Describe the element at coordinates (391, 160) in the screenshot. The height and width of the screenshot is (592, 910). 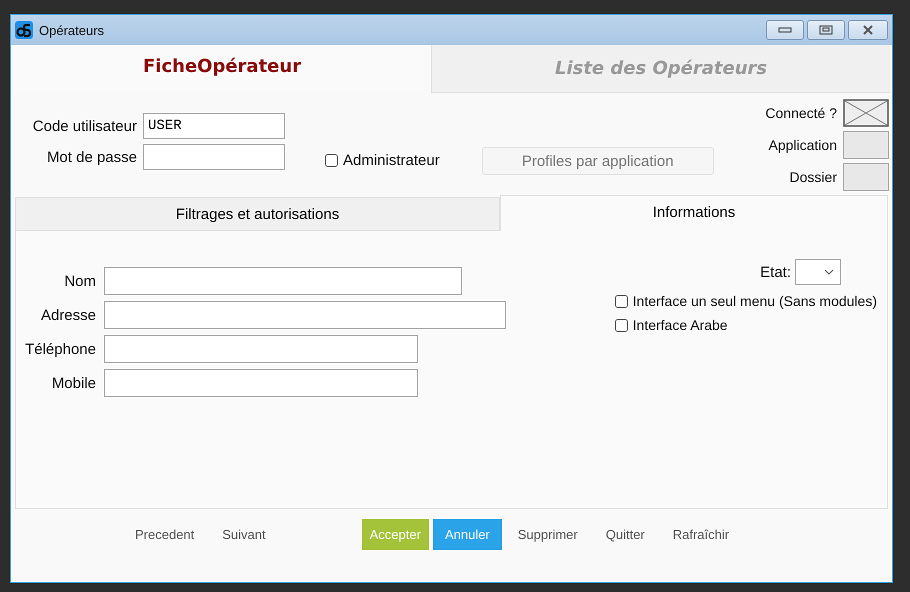
I see `checkbox-label: Administrateur` at that location.